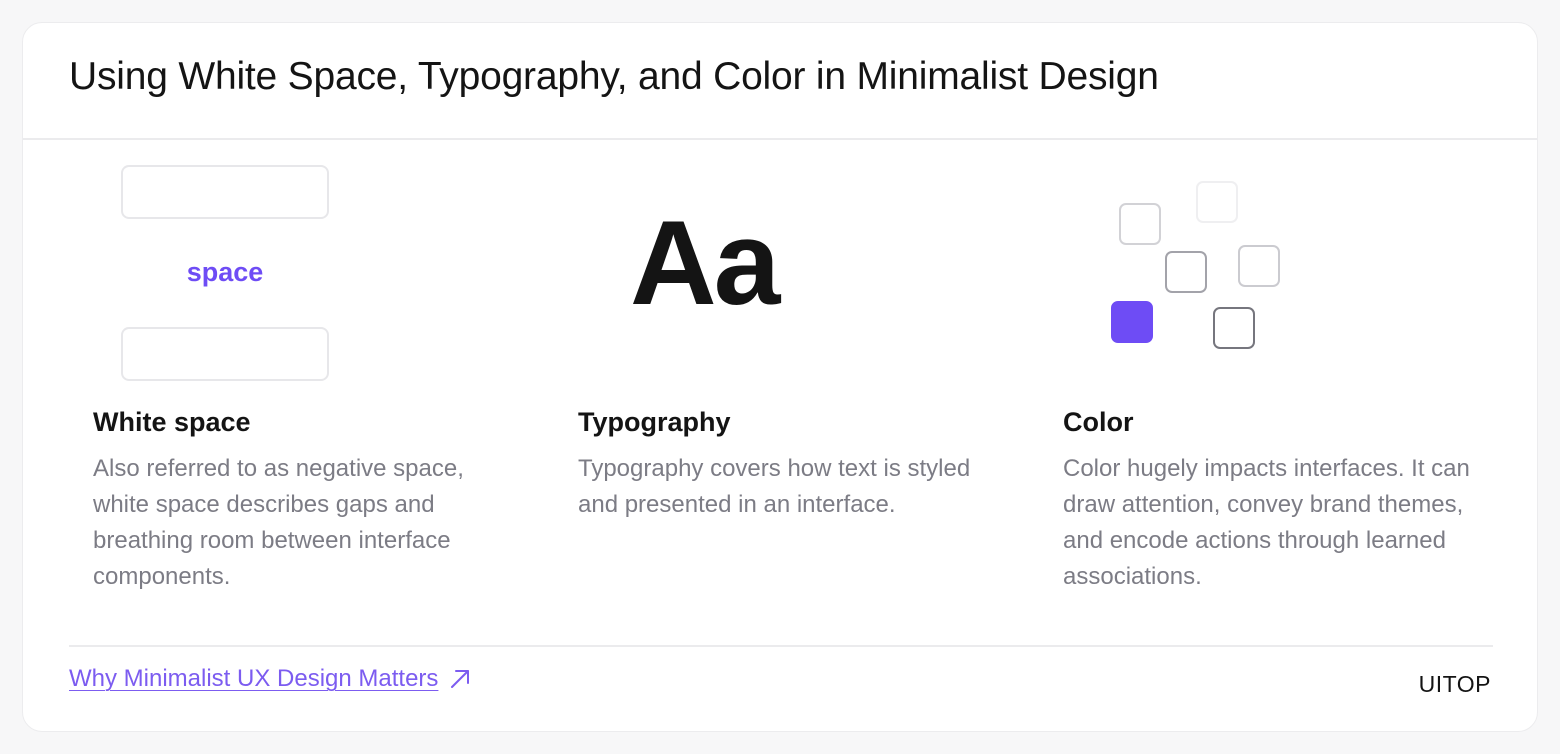 This screenshot has width=1560, height=754. What do you see at coordinates (788, 272) in the screenshot?
I see `typography-illustration: Aa` at bounding box center [788, 272].